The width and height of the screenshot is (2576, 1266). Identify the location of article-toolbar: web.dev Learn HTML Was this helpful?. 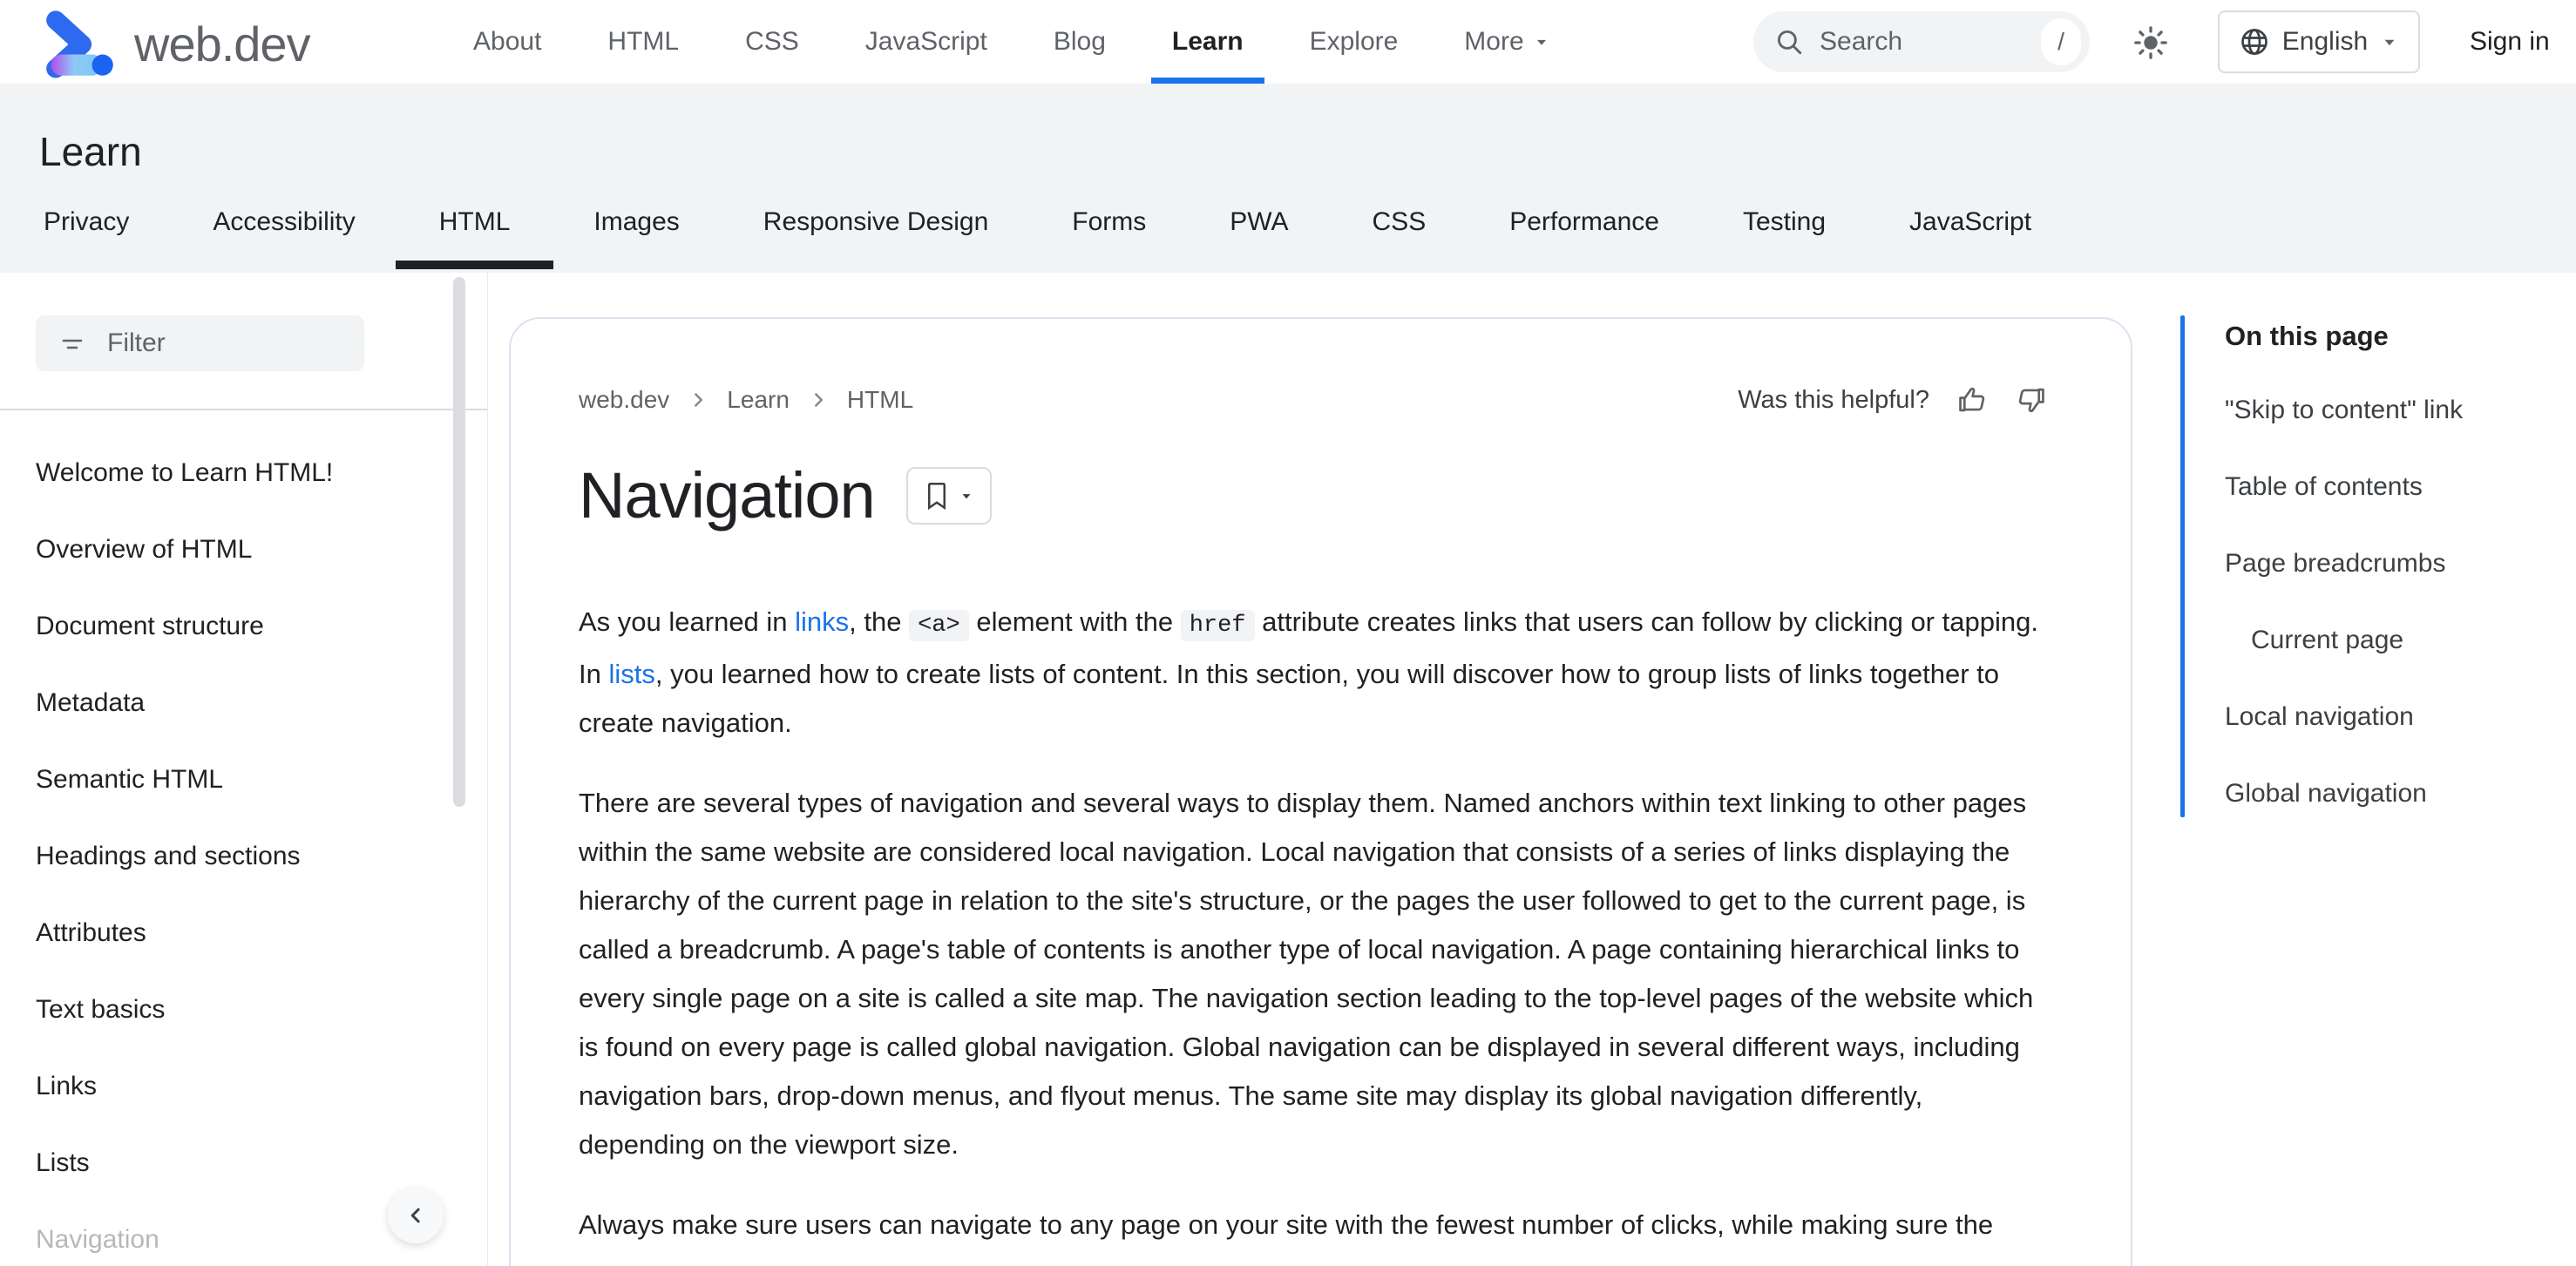
(1313, 400).